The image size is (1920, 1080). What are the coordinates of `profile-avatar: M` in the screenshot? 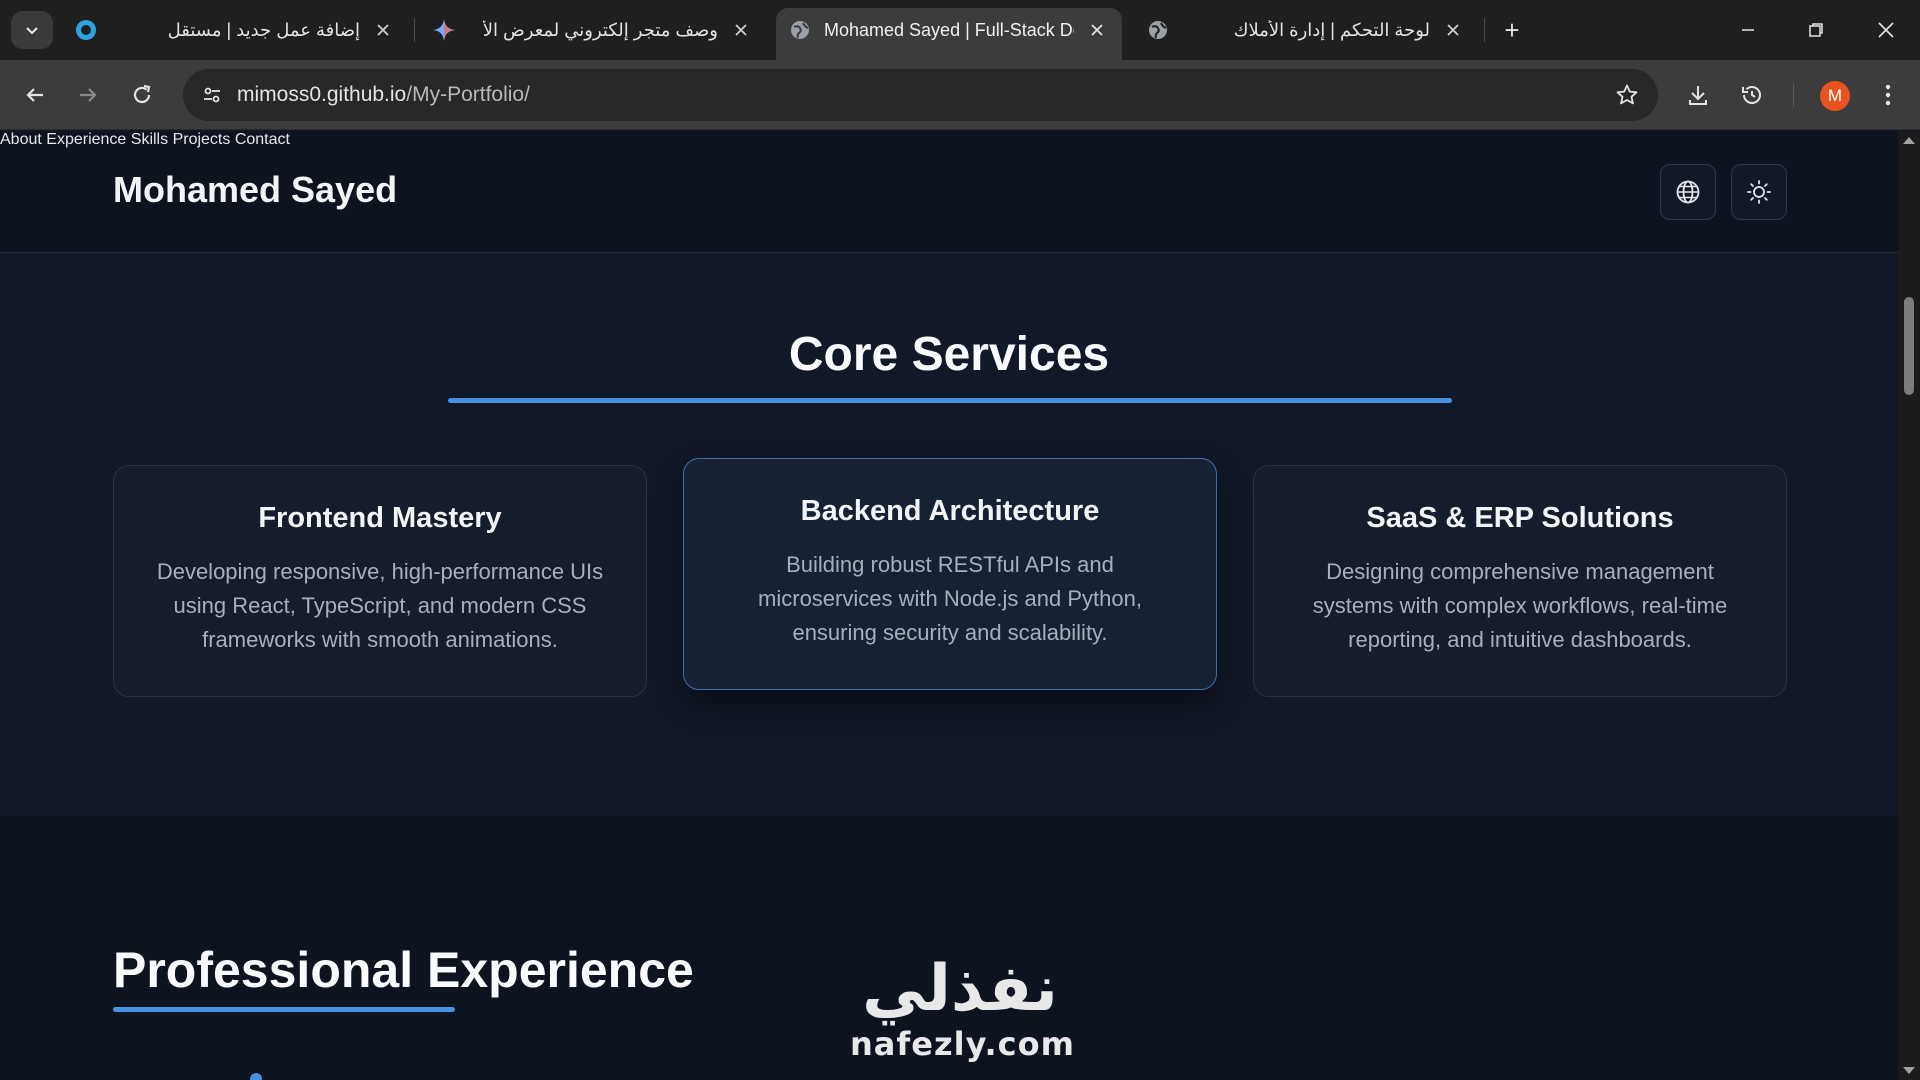 It's located at (1835, 96).